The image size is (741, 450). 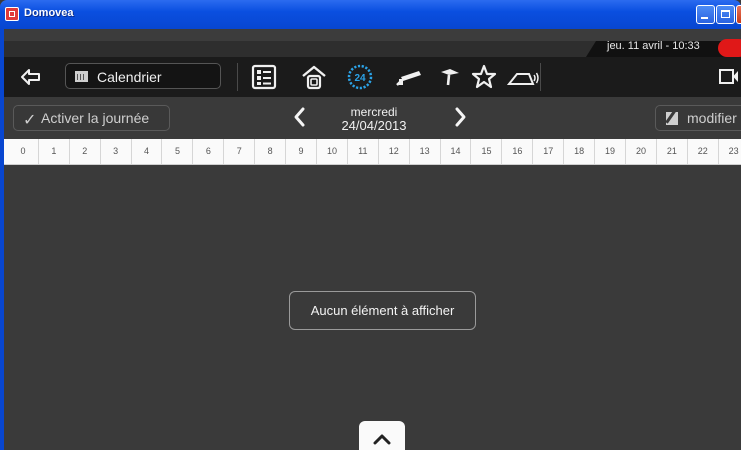 I want to click on hour-ruler: 0 1 2 3 4 5 6 7 8 9 10 11 12 13 14 15 16 17 18 19 20 21 22 23, so click(x=372, y=152).